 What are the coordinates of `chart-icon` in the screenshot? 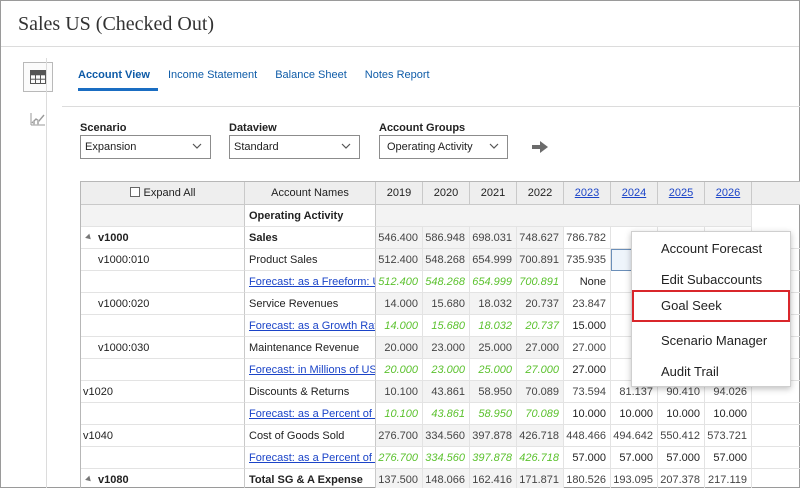 It's located at (38, 119).